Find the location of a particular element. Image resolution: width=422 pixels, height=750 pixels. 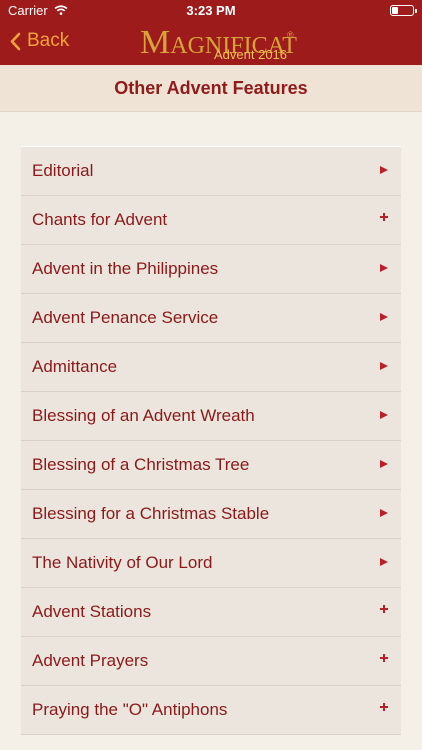

list-item: Blessing for a Christmas Stable is located at coordinates (211, 514).